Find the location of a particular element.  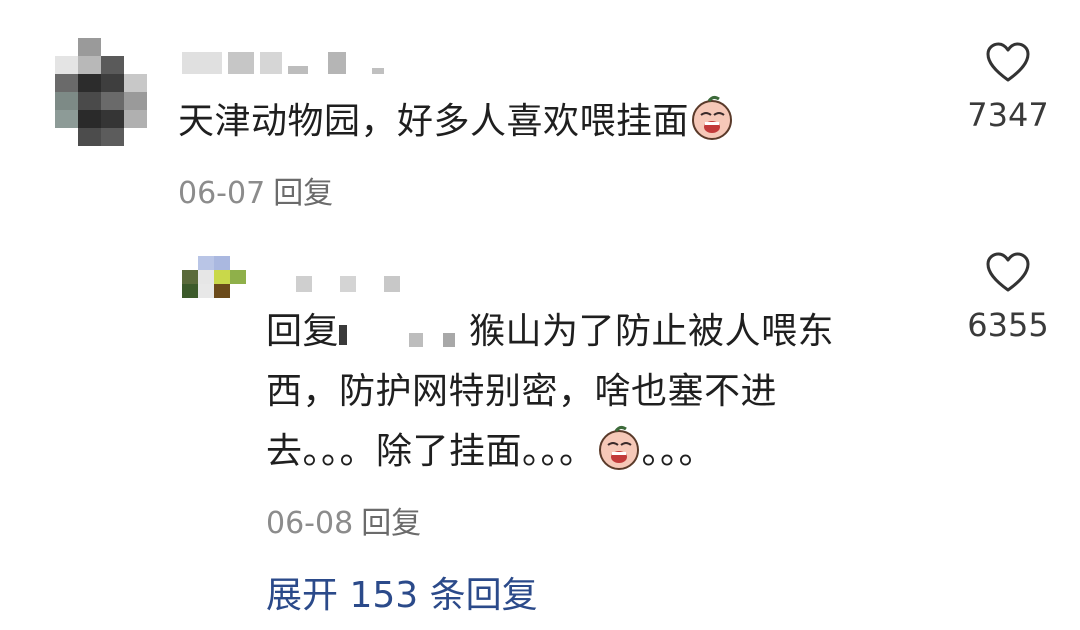

avatar is located at coordinates (101, 92).